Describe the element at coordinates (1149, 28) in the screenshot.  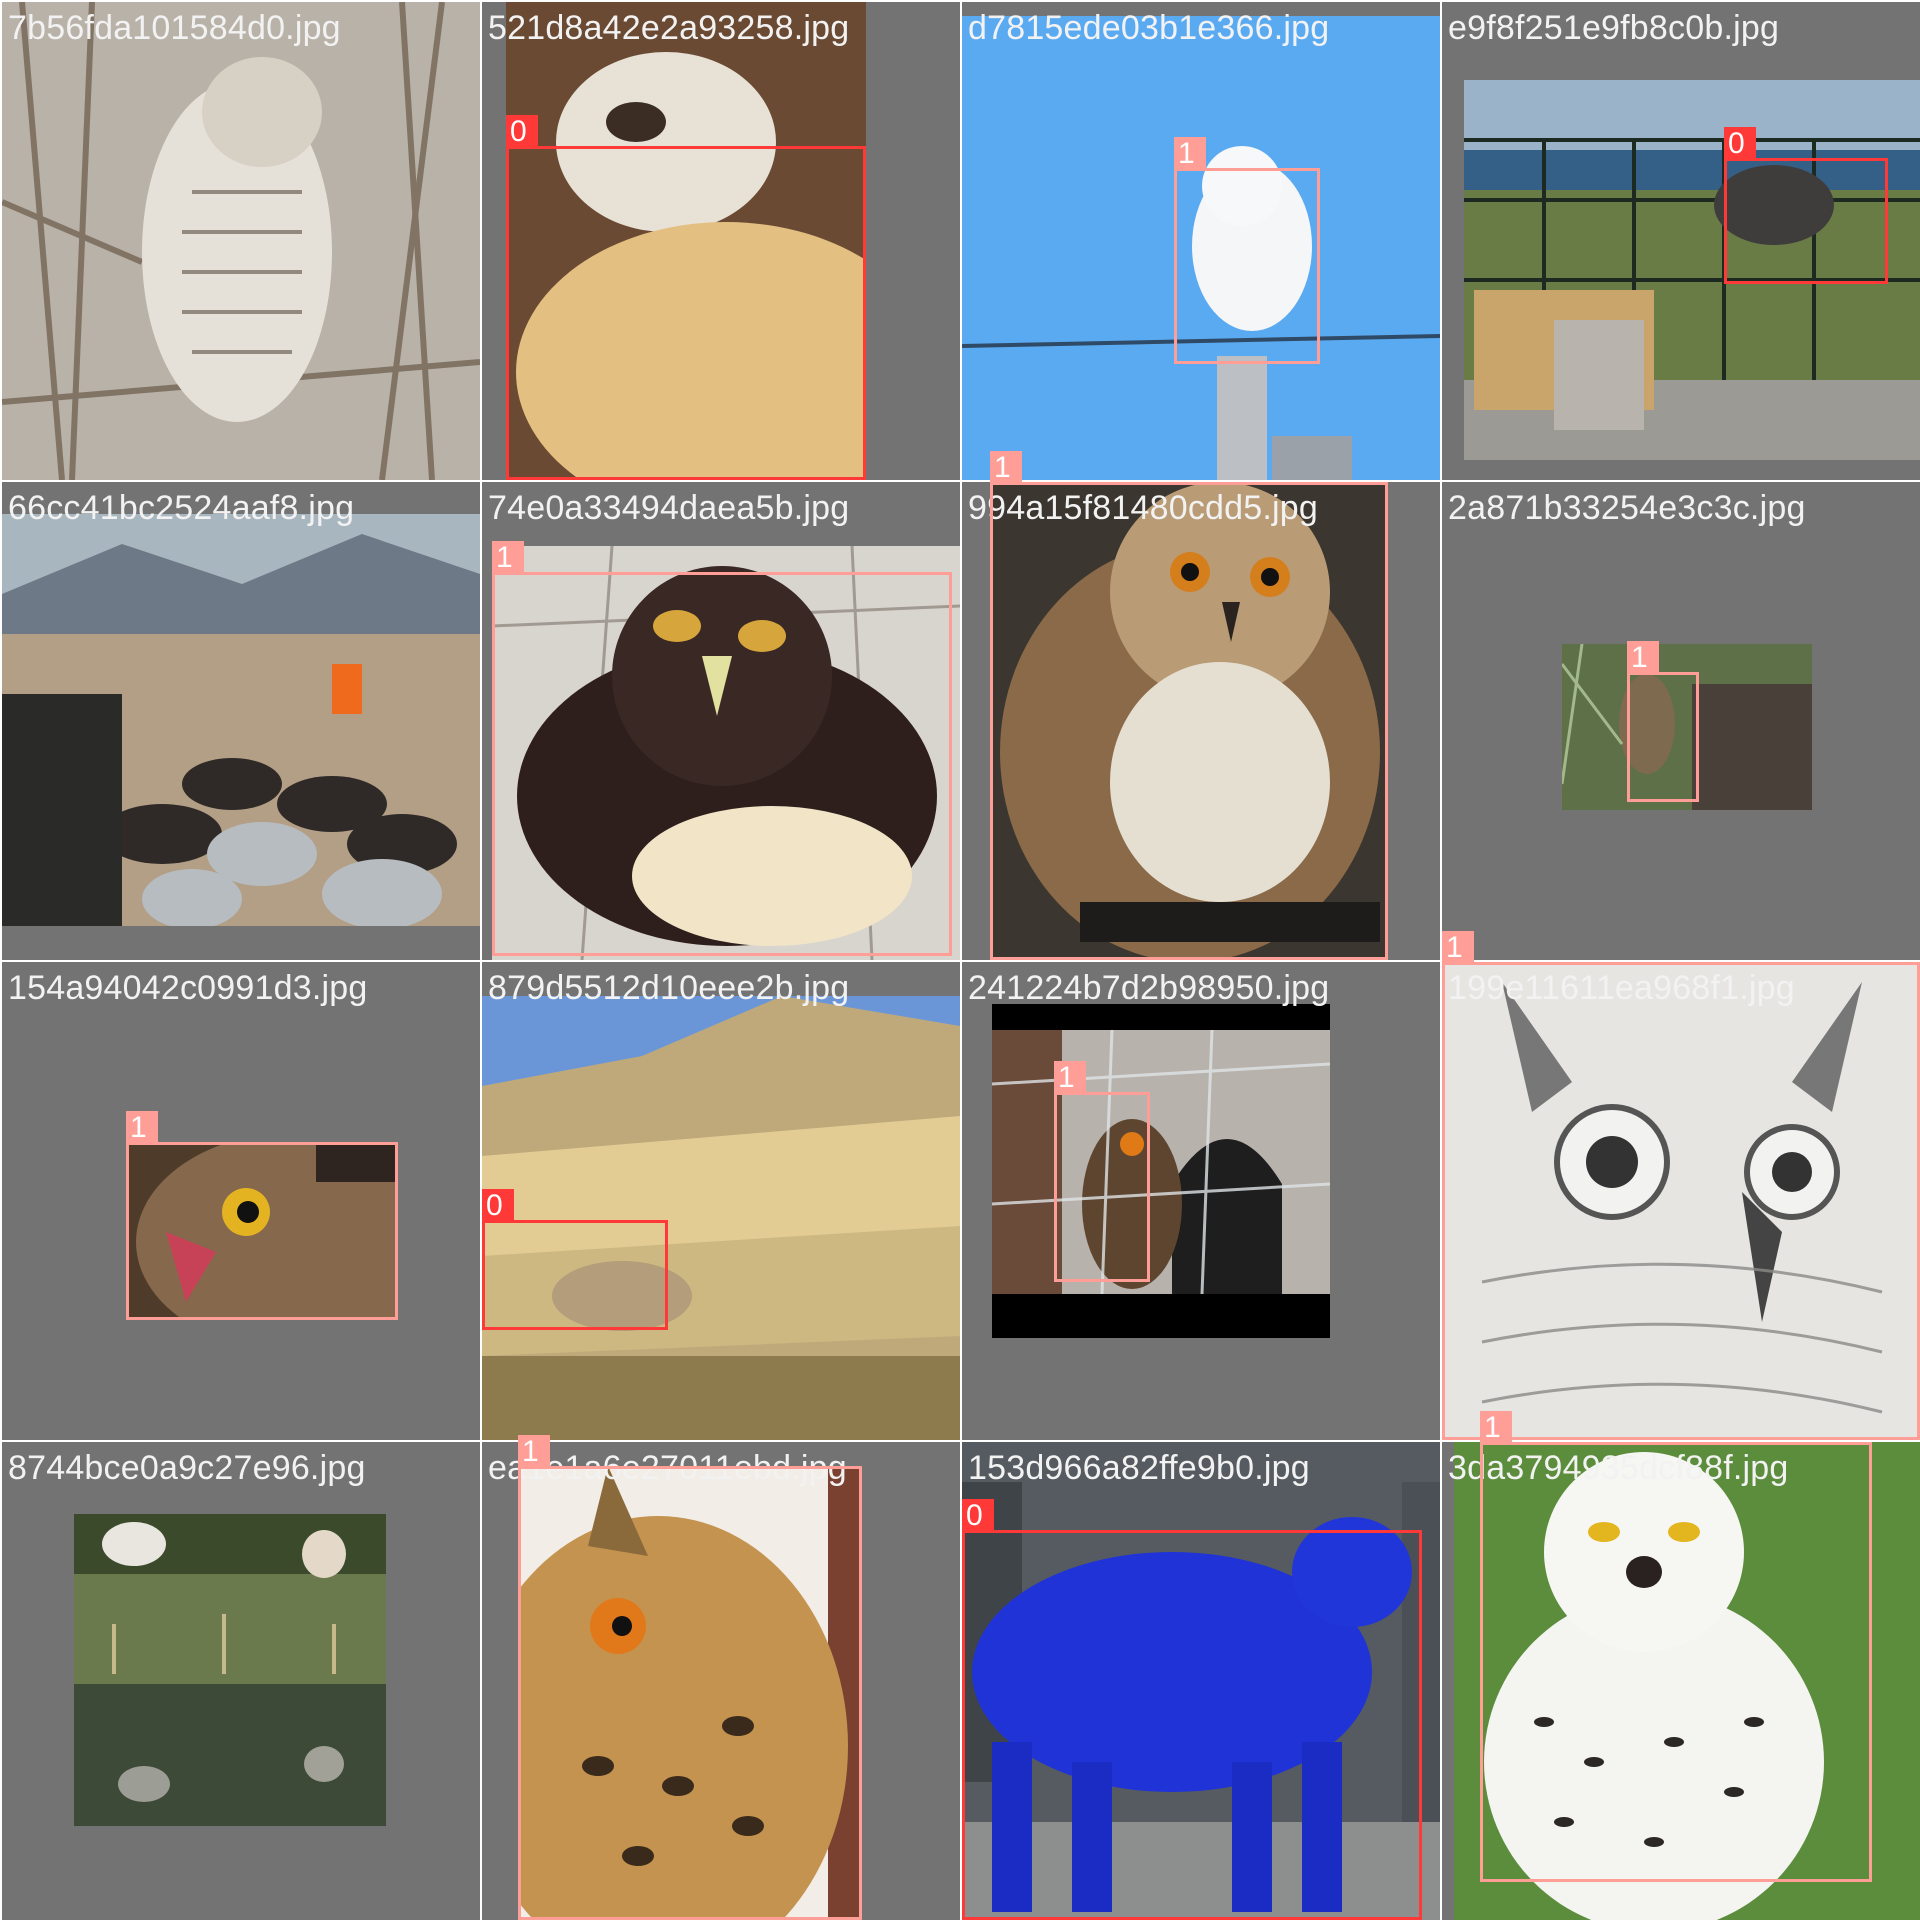
I see `image-filename: d7815ede03b1e366.jpg` at that location.